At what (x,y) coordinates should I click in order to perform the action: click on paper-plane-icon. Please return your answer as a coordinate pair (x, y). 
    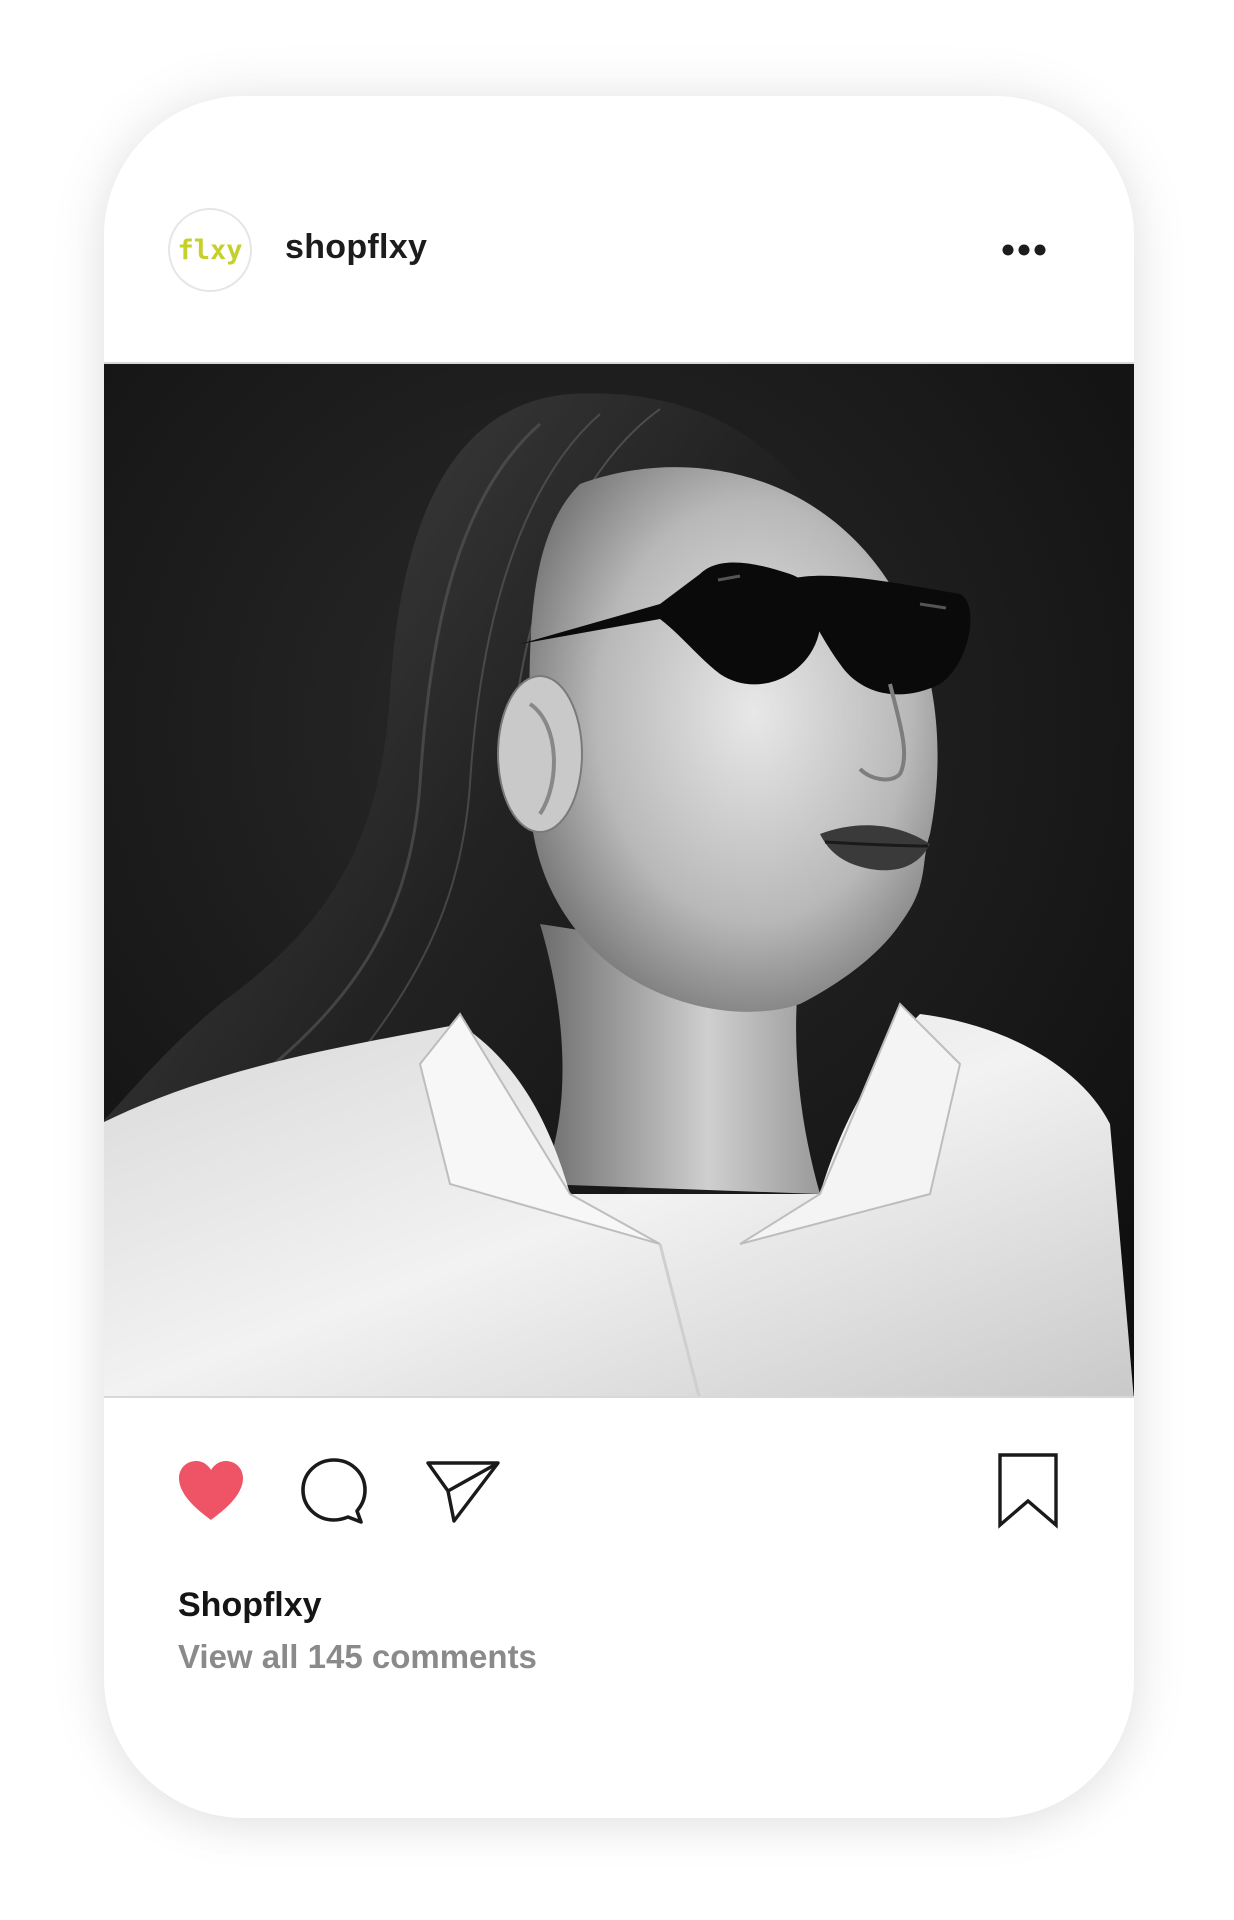
    Looking at the image, I should click on (463, 1492).